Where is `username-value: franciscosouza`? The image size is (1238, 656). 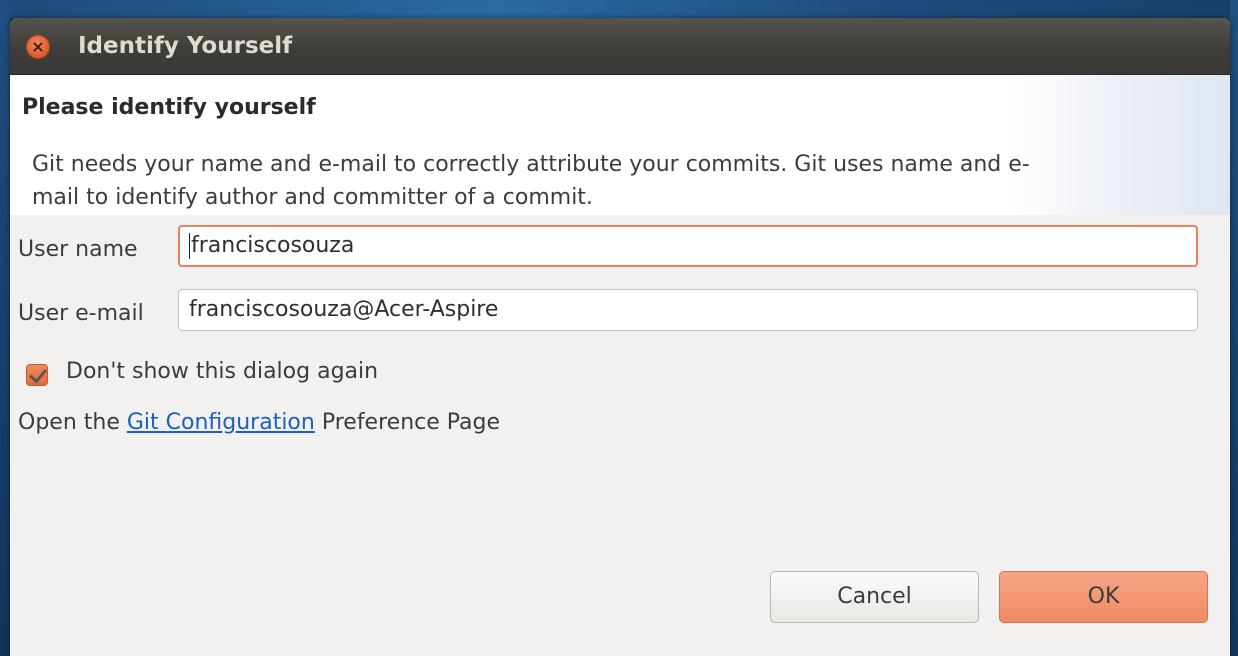 username-value: franciscosouza is located at coordinates (273, 245).